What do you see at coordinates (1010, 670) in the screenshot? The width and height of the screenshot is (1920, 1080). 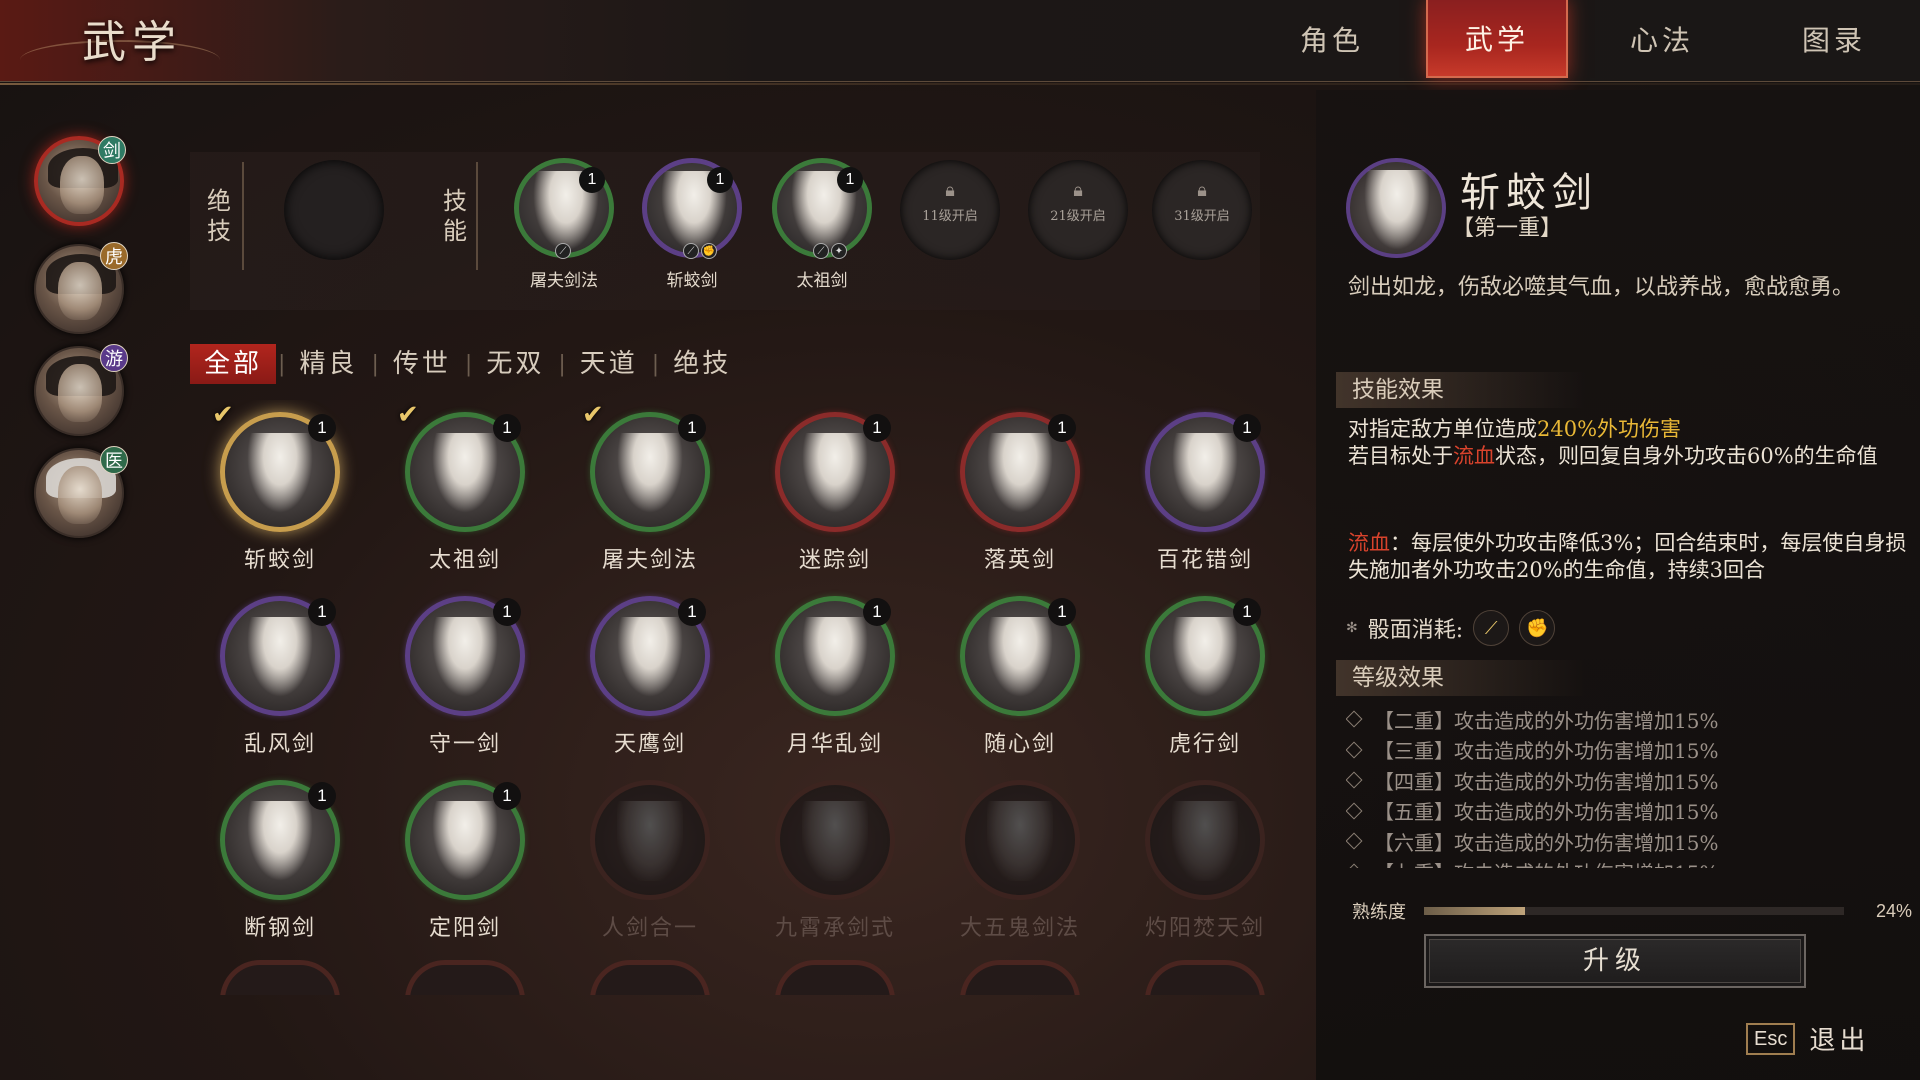 I see `skill-card: 1 随心剑` at bounding box center [1010, 670].